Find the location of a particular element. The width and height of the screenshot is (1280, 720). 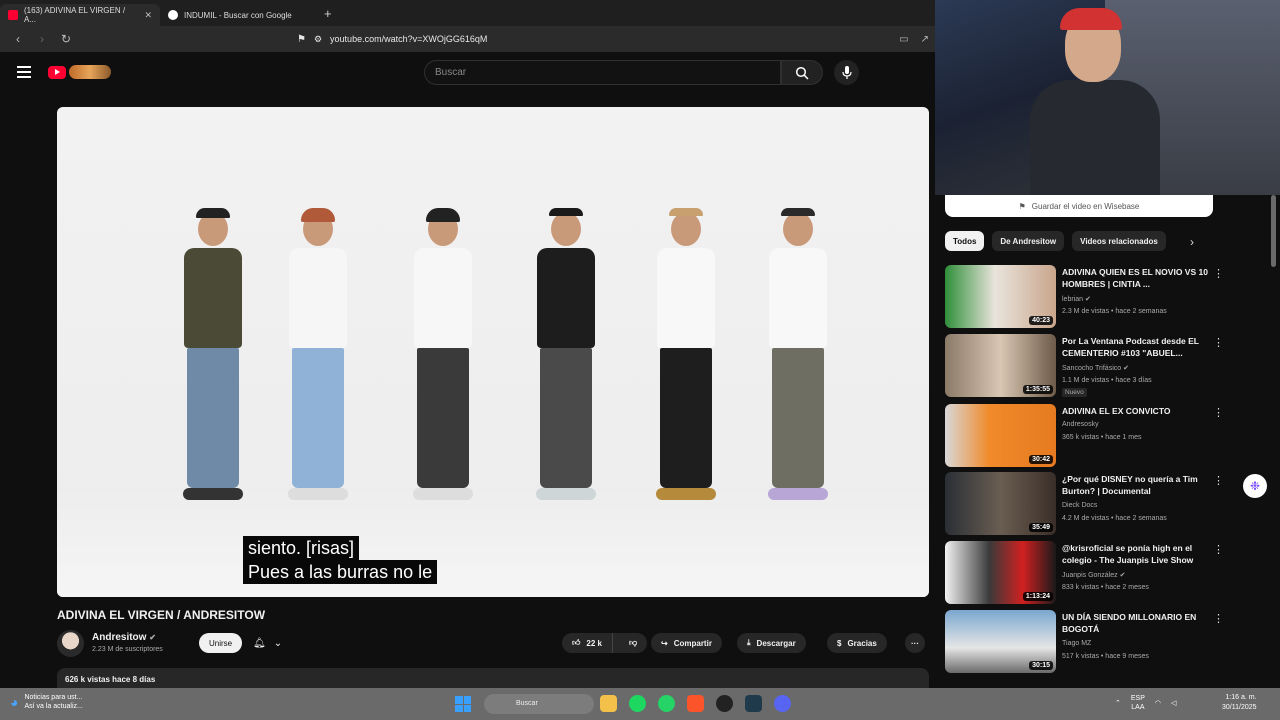

rec-channel: Andresosky is located at coordinates (1080, 424).